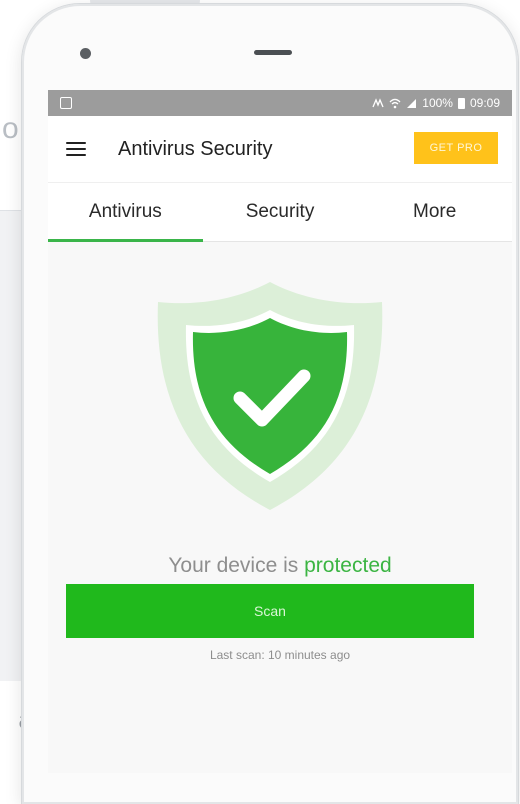  I want to click on tab-security: Security, so click(280, 212).